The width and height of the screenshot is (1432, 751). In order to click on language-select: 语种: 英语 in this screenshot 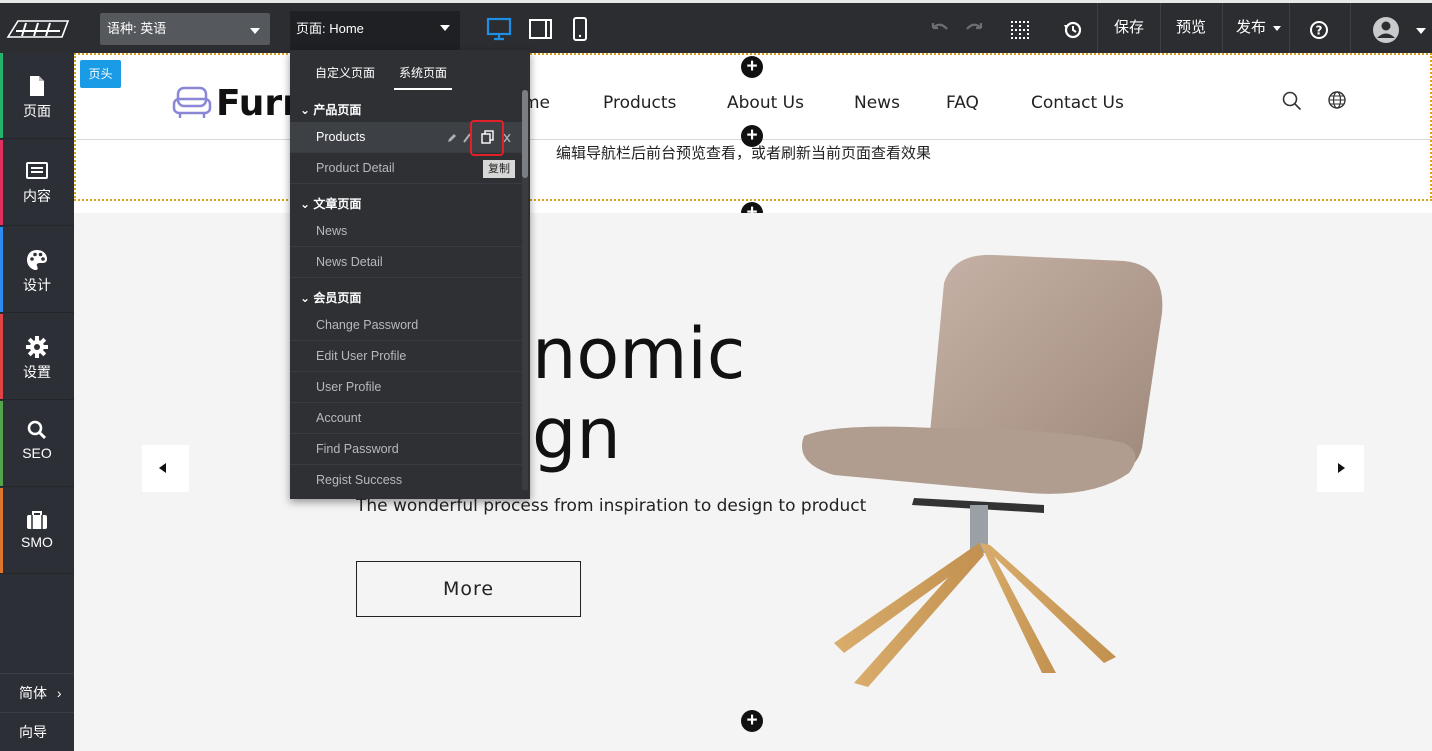, I will do `click(185, 29)`.